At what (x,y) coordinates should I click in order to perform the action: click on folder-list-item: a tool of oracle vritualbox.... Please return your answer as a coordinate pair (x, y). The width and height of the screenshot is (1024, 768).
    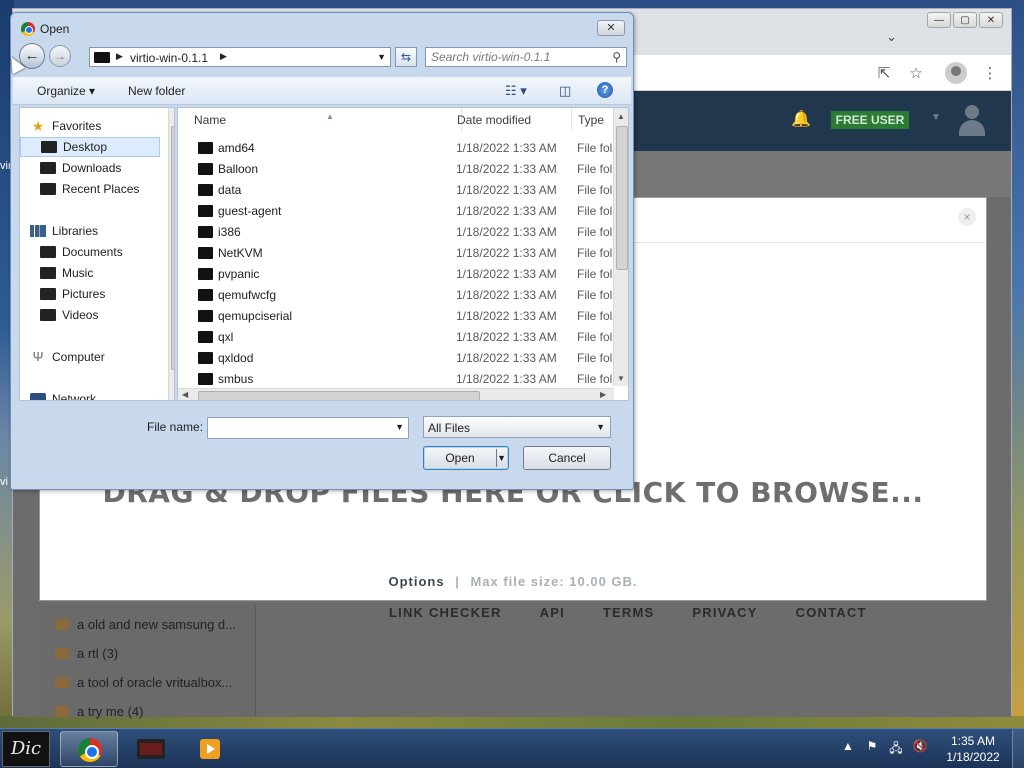
    Looking at the image, I should click on (143, 682).